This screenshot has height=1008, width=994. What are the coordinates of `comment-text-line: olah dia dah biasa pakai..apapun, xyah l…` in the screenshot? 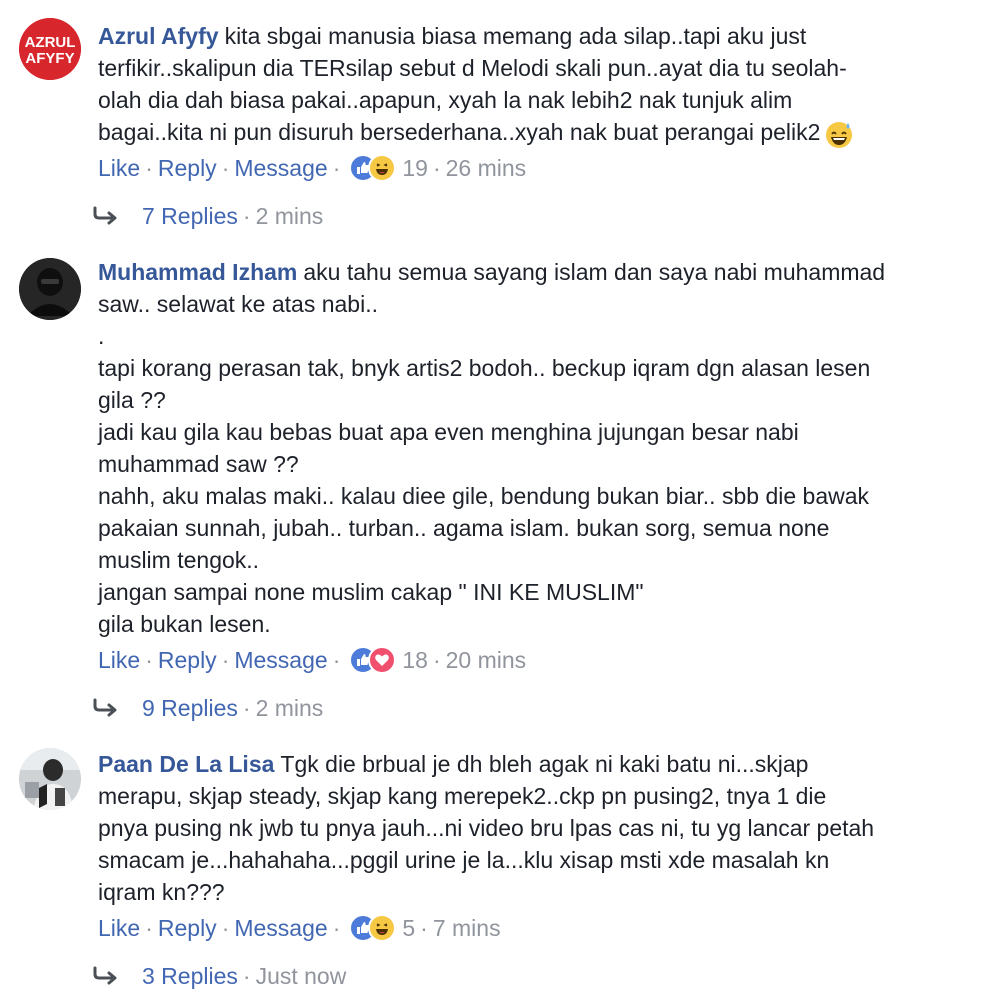 It's located at (445, 100).